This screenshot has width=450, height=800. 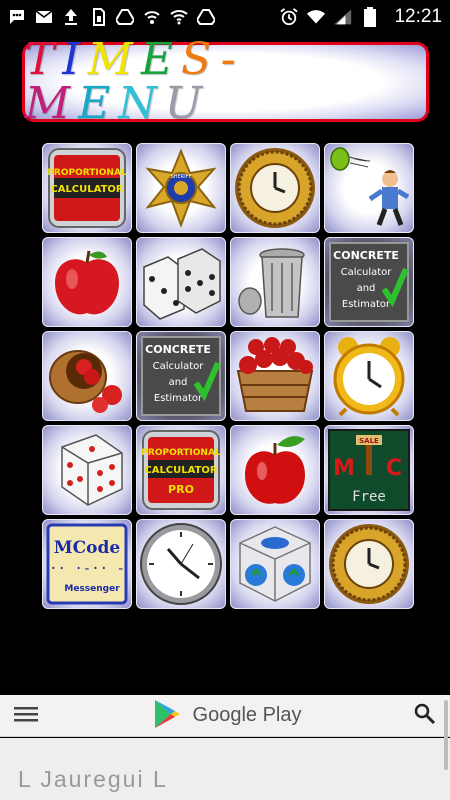 I want to click on app-tile-proportional-calculator-pro: PROPORTIONAL CALCULATOR PRO, so click(x=181, y=470).